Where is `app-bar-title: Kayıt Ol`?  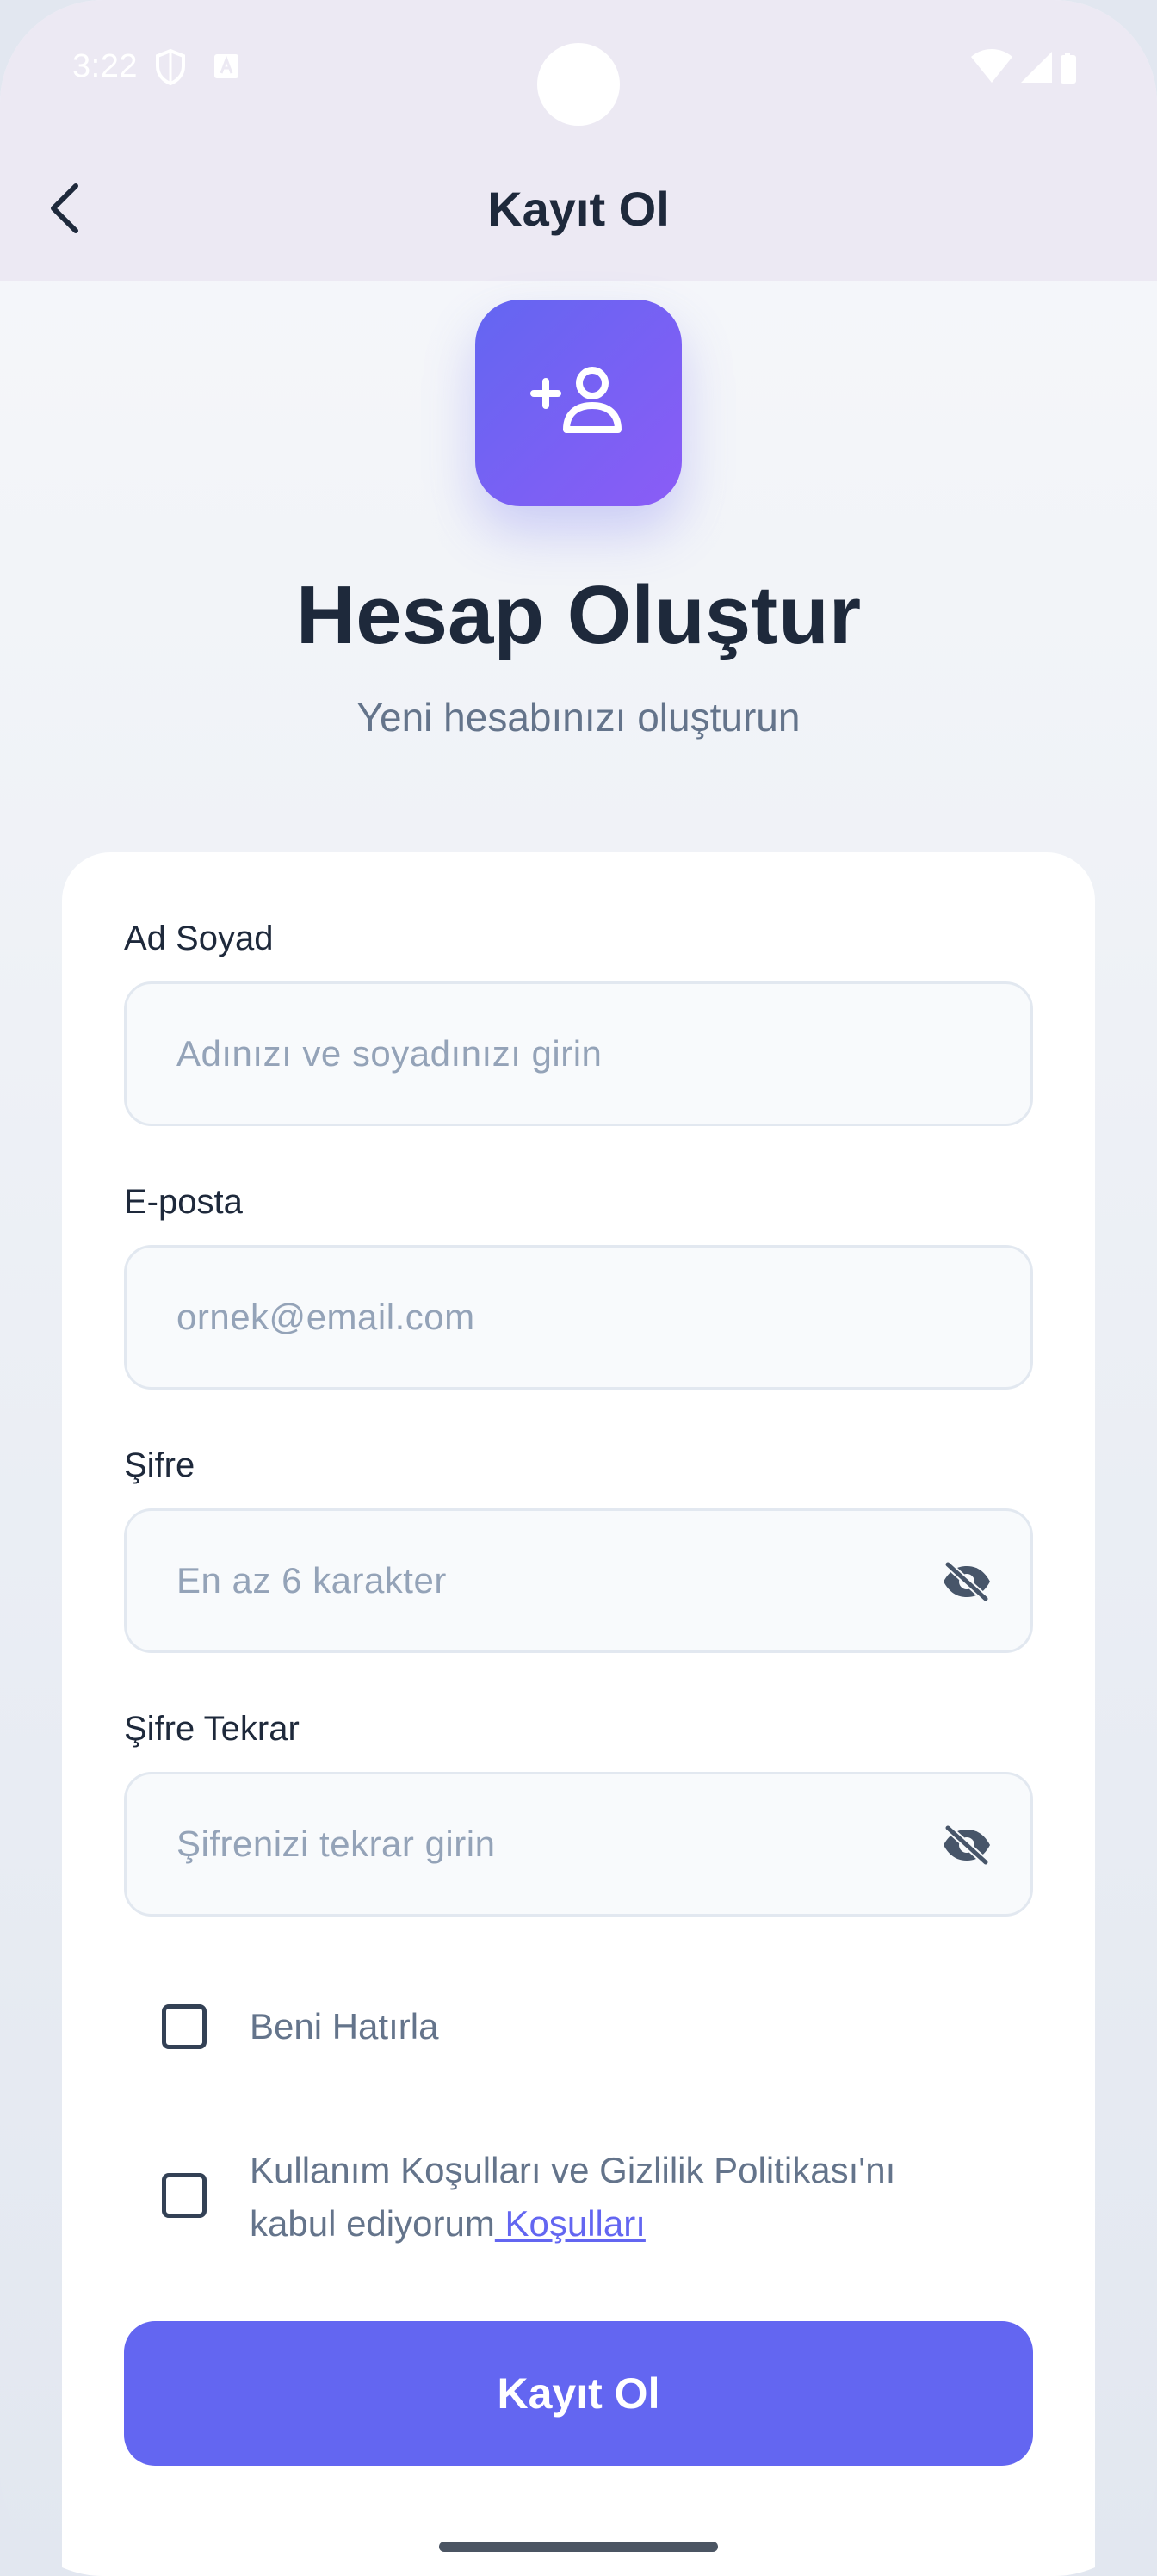 app-bar-title: Kayıt Ol is located at coordinates (579, 209).